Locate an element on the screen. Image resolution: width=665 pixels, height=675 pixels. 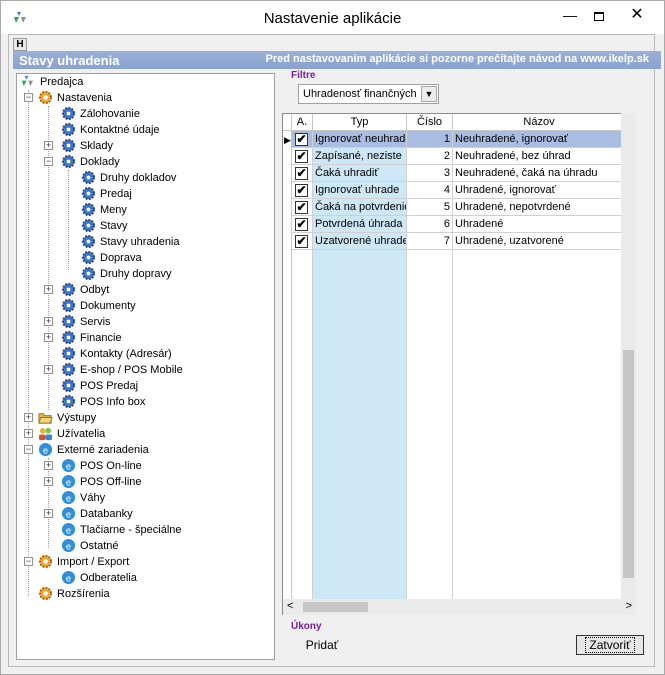
nazov-cell: Uhradené, nepotvrdené is located at coordinates (539, 207).